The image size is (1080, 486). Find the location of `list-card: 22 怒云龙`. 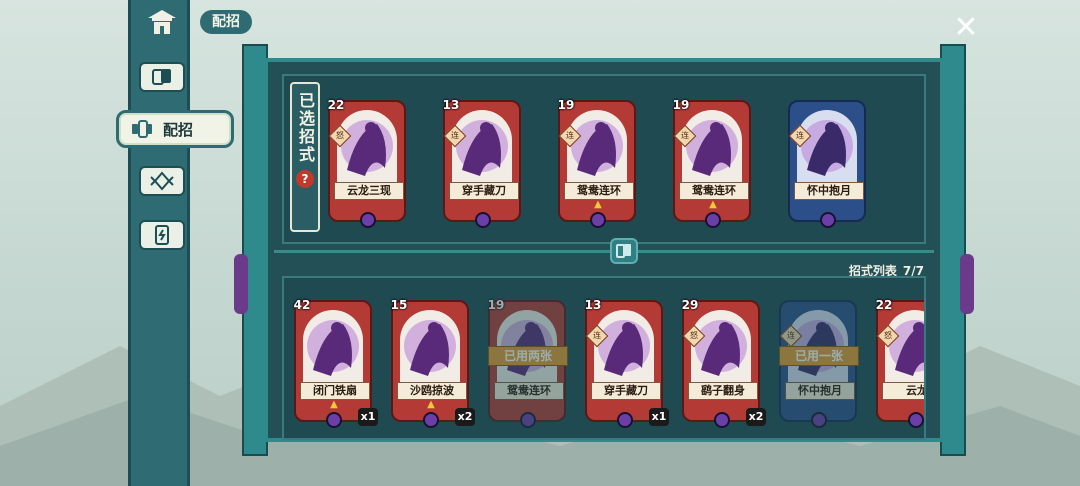

list-card: 22 怒云龙 is located at coordinates (900, 363).